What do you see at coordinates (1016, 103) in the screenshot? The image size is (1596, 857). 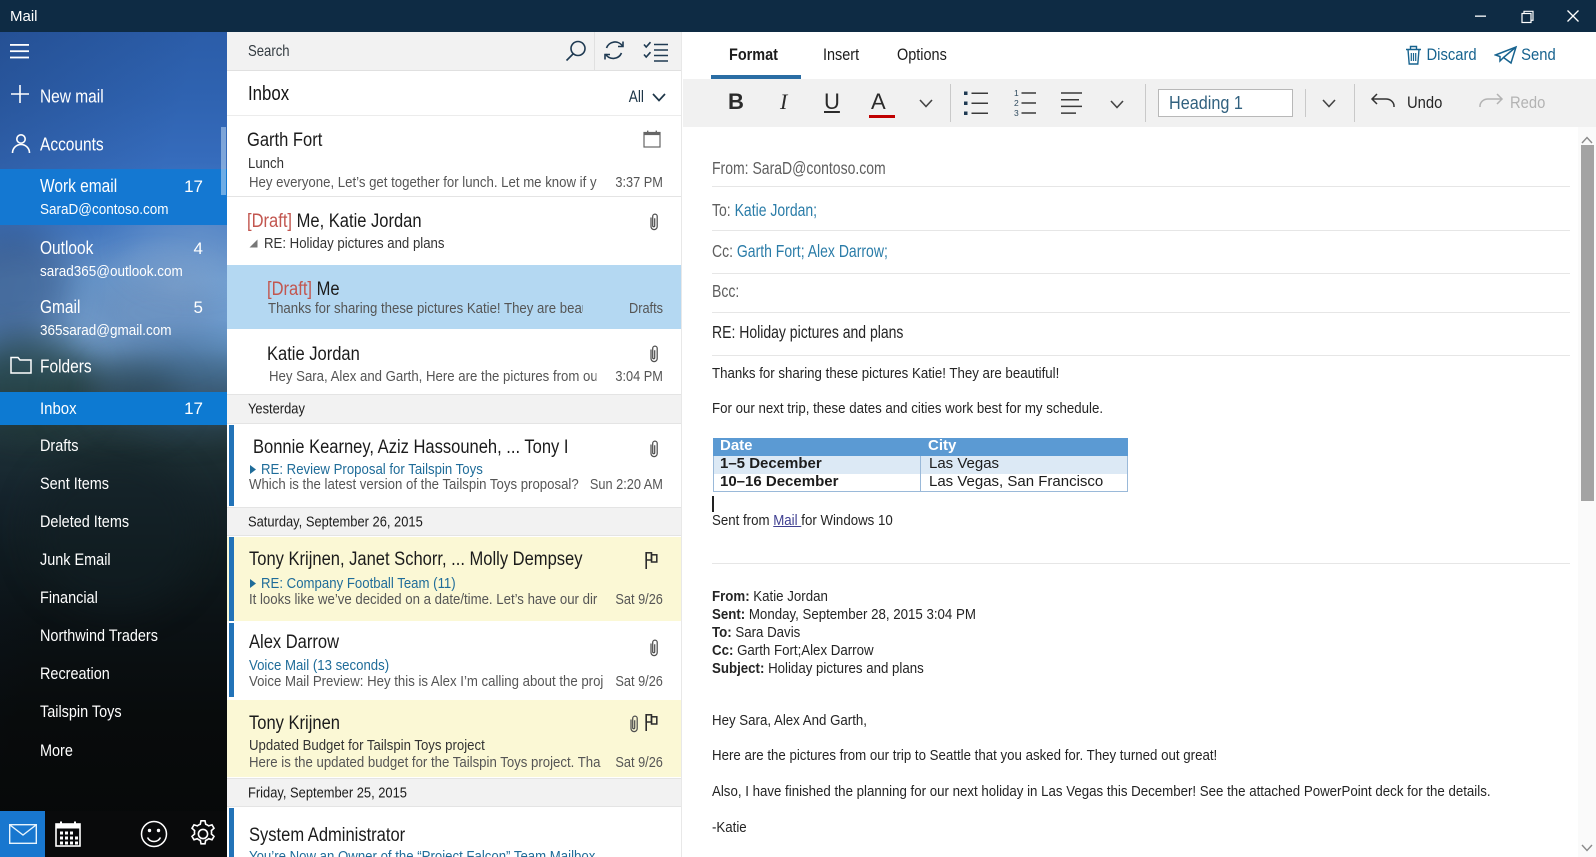 I see `svg-text: 2` at bounding box center [1016, 103].